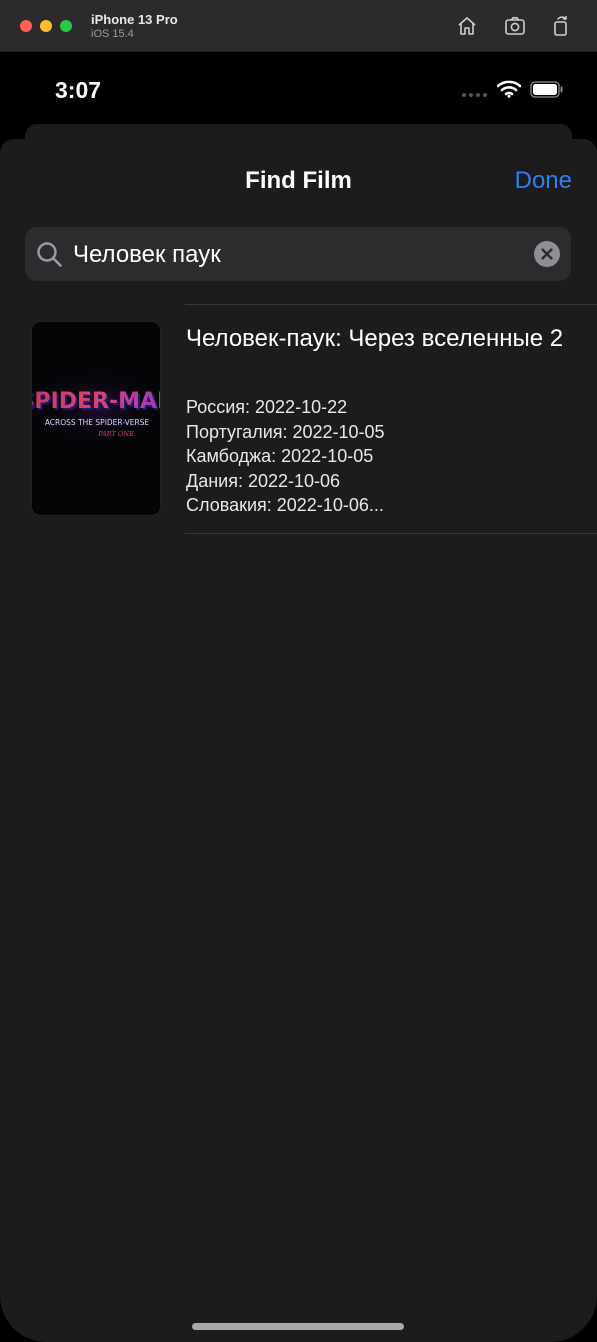  What do you see at coordinates (543, 181) in the screenshot?
I see `done-button: Done` at bounding box center [543, 181].